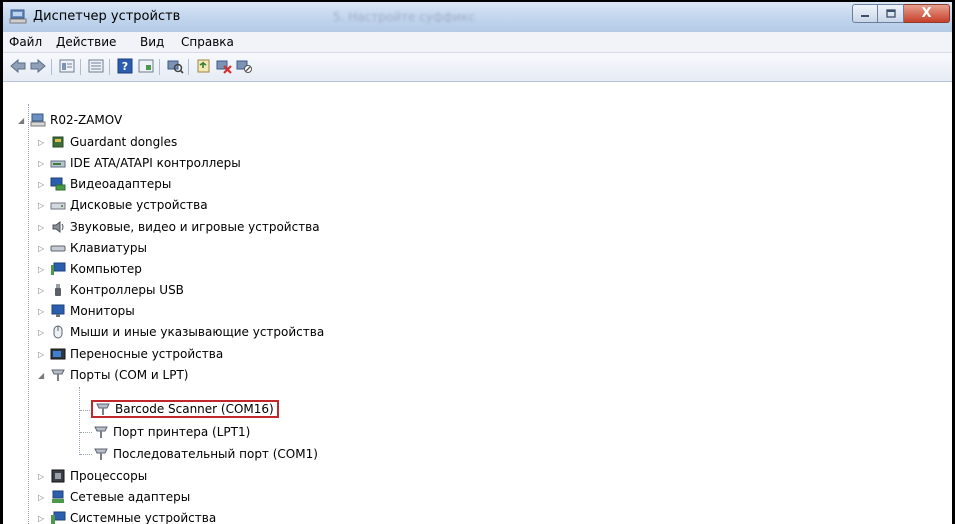 The height and width of the screenshot is (524, 955). Describe the element at coordinates (38, 66) in the screenshot. I see `forward-icon` at that location.